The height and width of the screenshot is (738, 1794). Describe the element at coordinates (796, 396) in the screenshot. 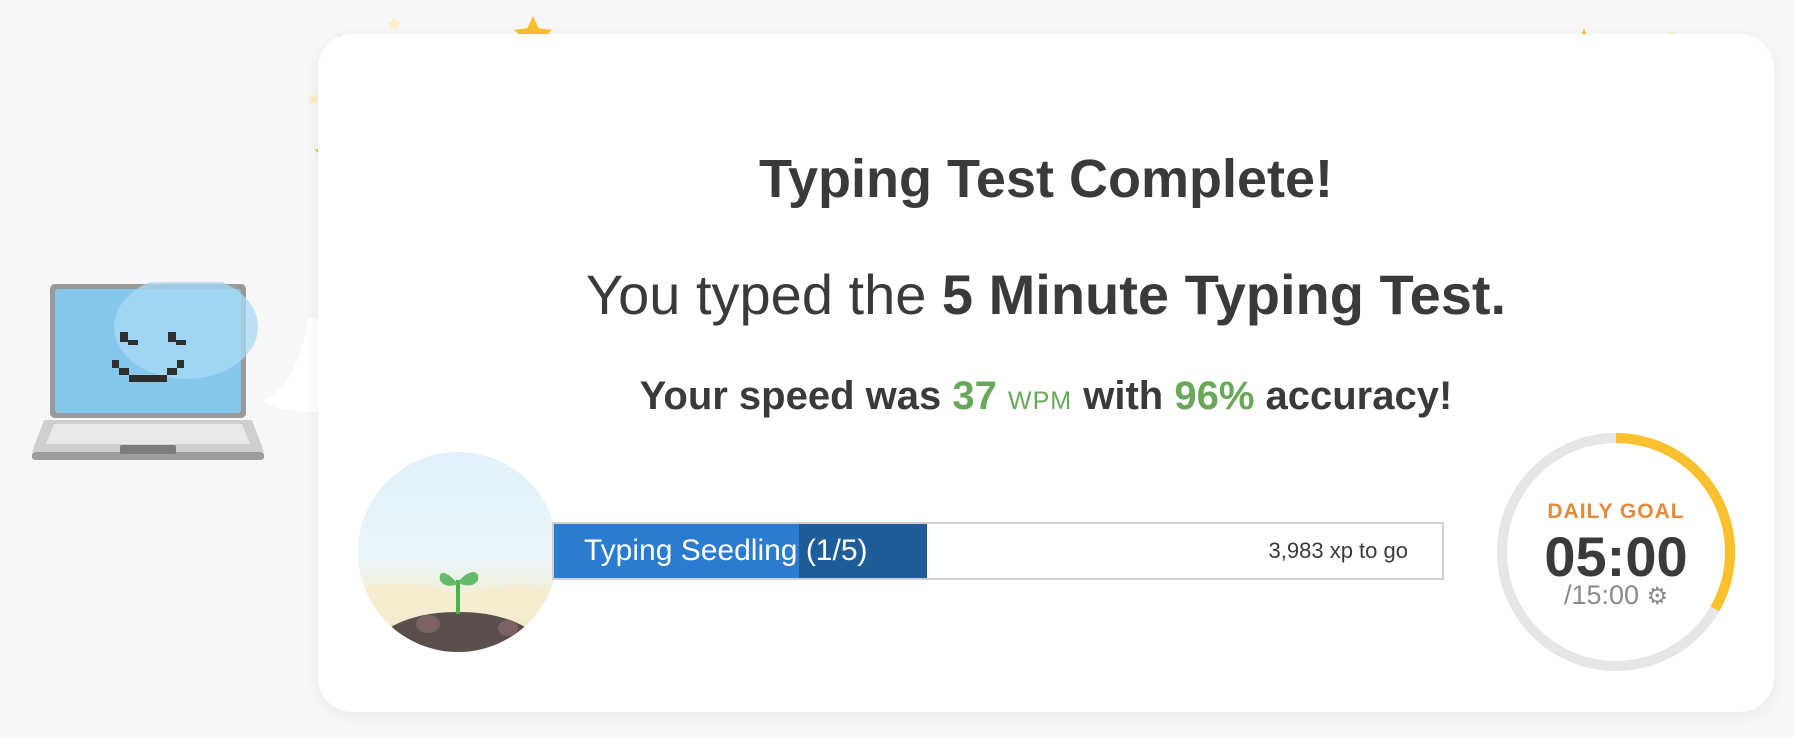

I see `speed-prefix: Your speed was` at that location.